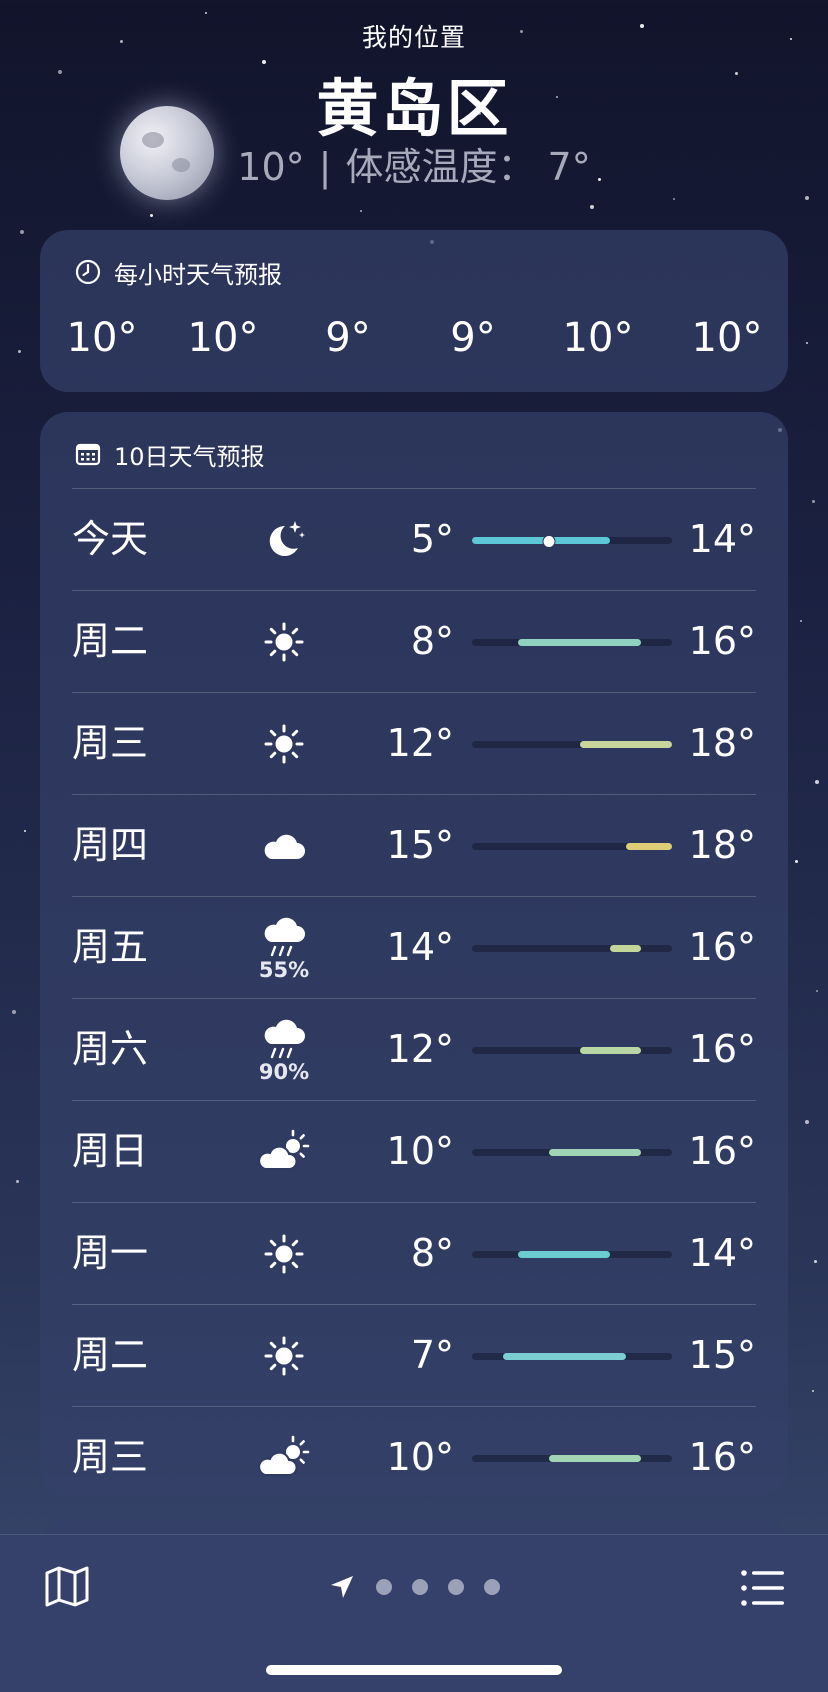  I want to click on current-conditions: 10° | 体感温度： 7°, so click(414, 163).